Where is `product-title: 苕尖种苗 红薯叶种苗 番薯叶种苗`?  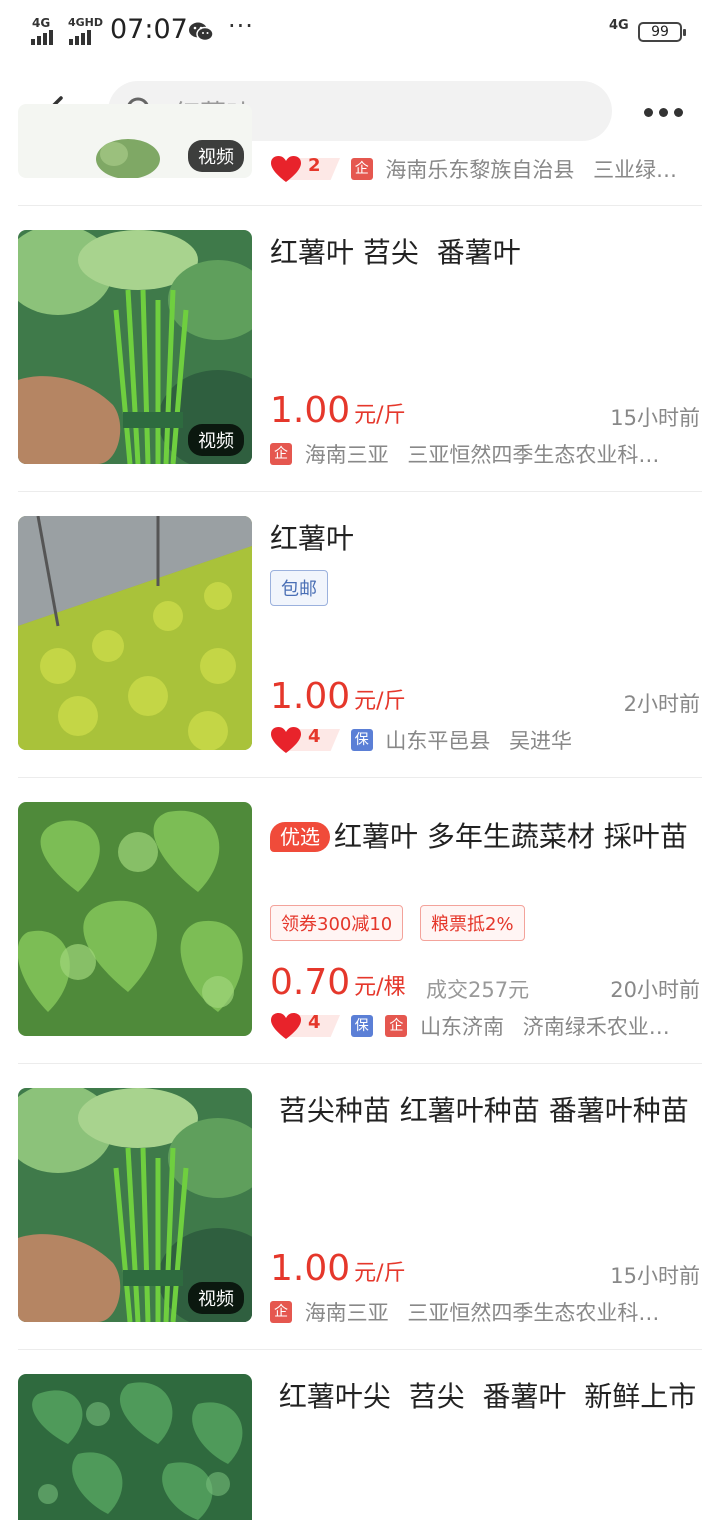
product-title: 苕尖种苗 红薯叶种苗 番薯叶种苗 is located at coordinates (479, 1110).